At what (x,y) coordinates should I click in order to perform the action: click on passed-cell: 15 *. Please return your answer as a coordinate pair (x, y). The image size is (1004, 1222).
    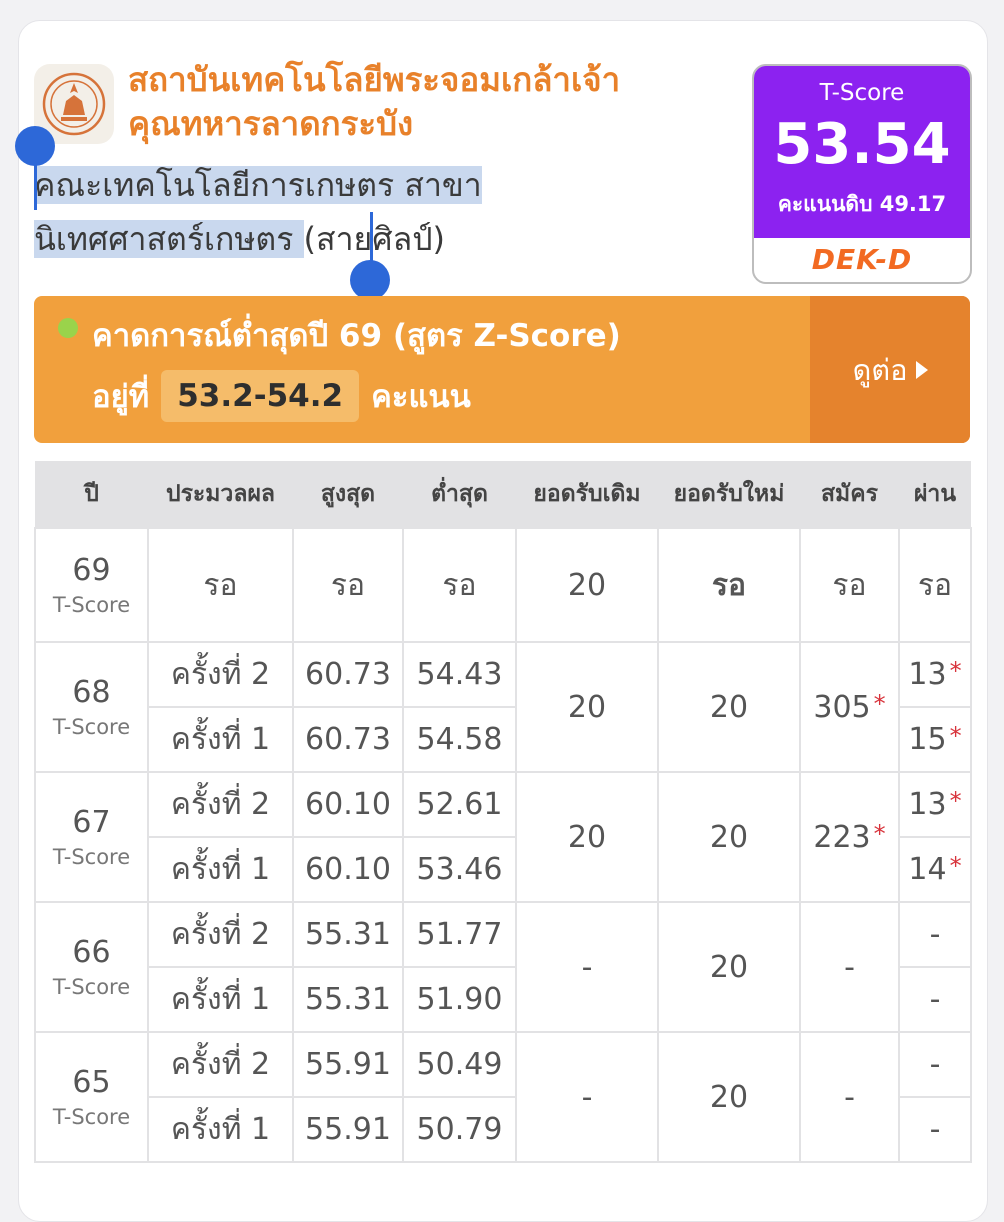
    Looking at the image, I should click on (935, 739).